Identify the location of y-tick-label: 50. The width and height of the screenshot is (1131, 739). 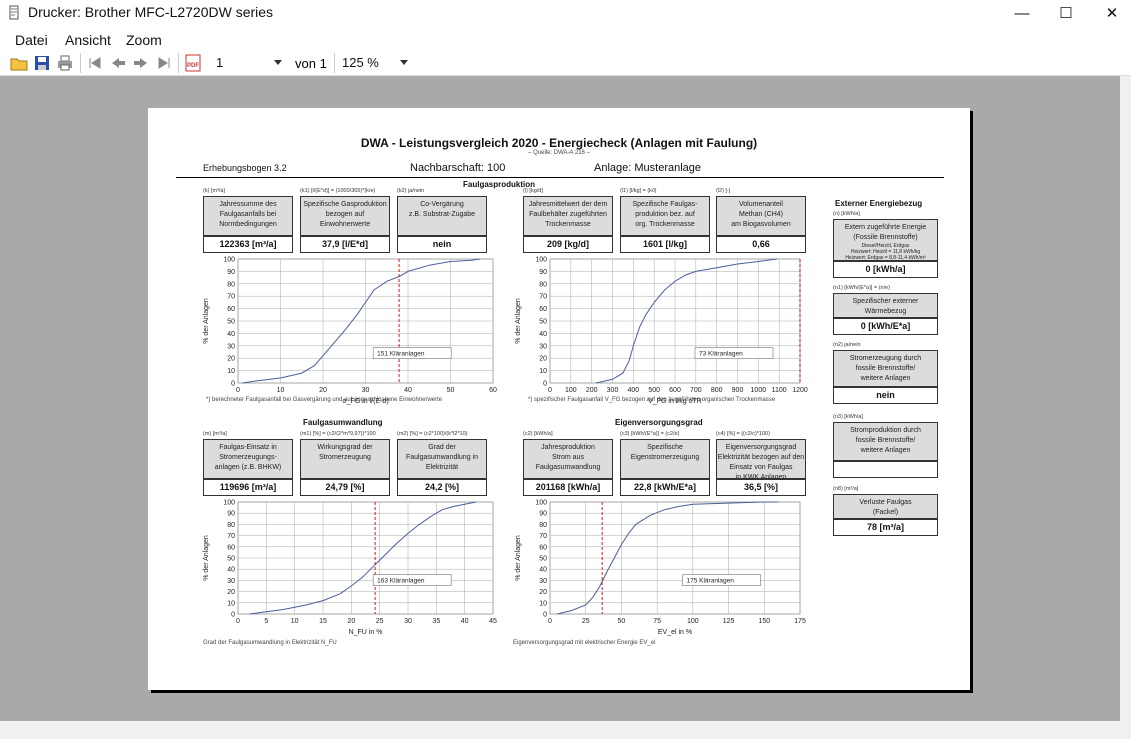
(231, 559).